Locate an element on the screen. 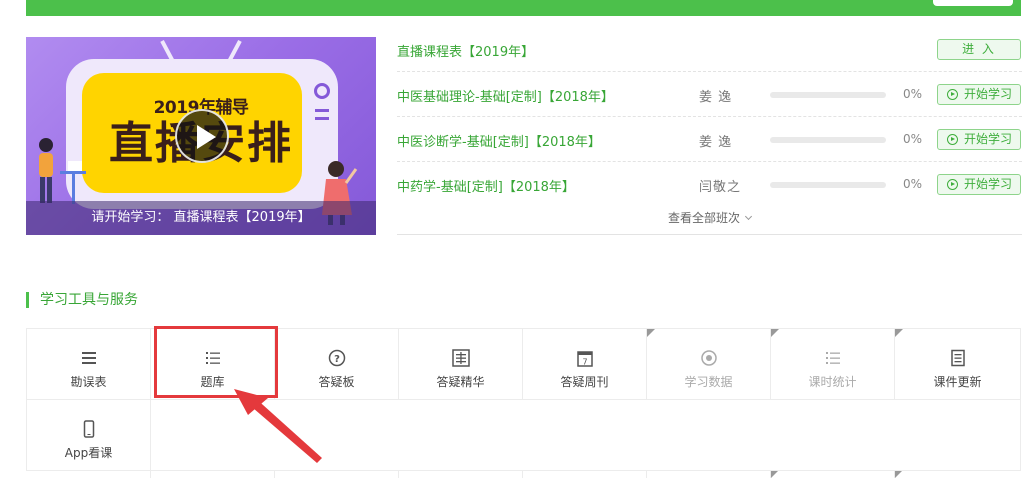 This screenshot has width=1029, height=478. course-title-link: 中医基础理论-基础[定制]【2018年】 is located at coordinates (505, 95).